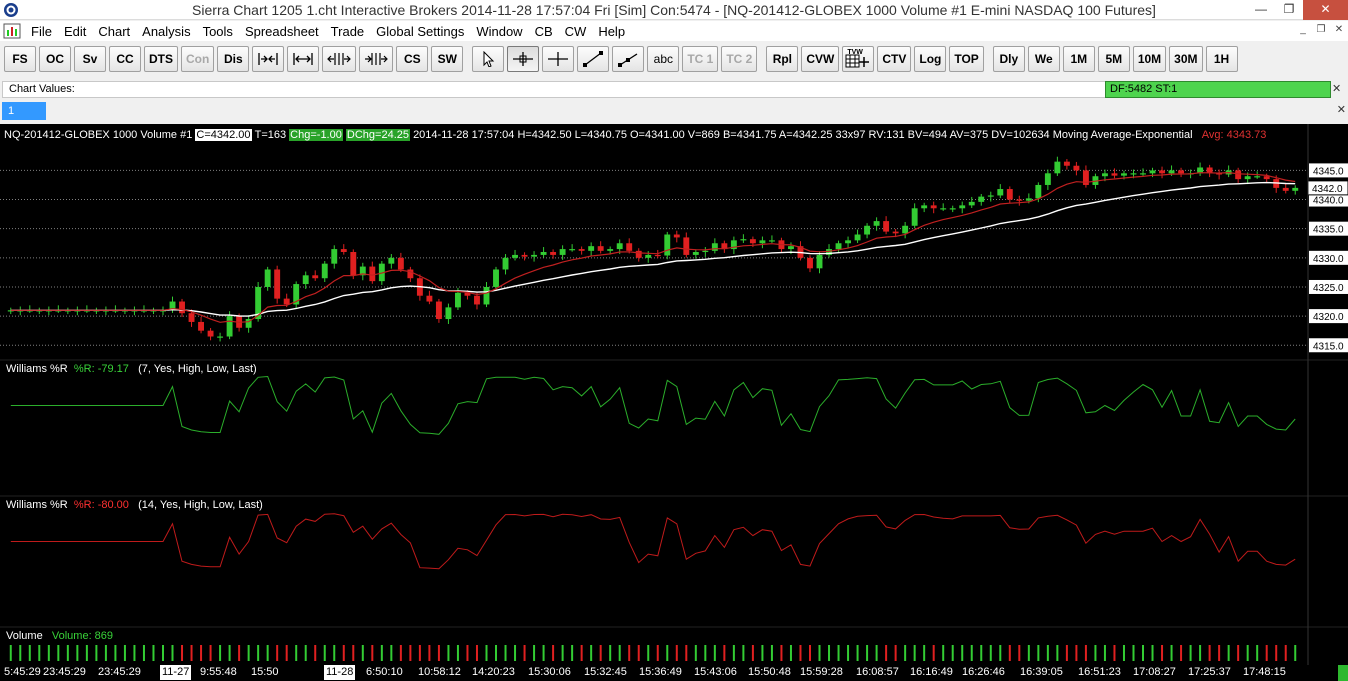 Image resolution: width=1348 pixels, height=681 pixels. Describe the element at coordinates (1341, 109) in the screenshot. I see `tab-close-button: ✕` at that location.